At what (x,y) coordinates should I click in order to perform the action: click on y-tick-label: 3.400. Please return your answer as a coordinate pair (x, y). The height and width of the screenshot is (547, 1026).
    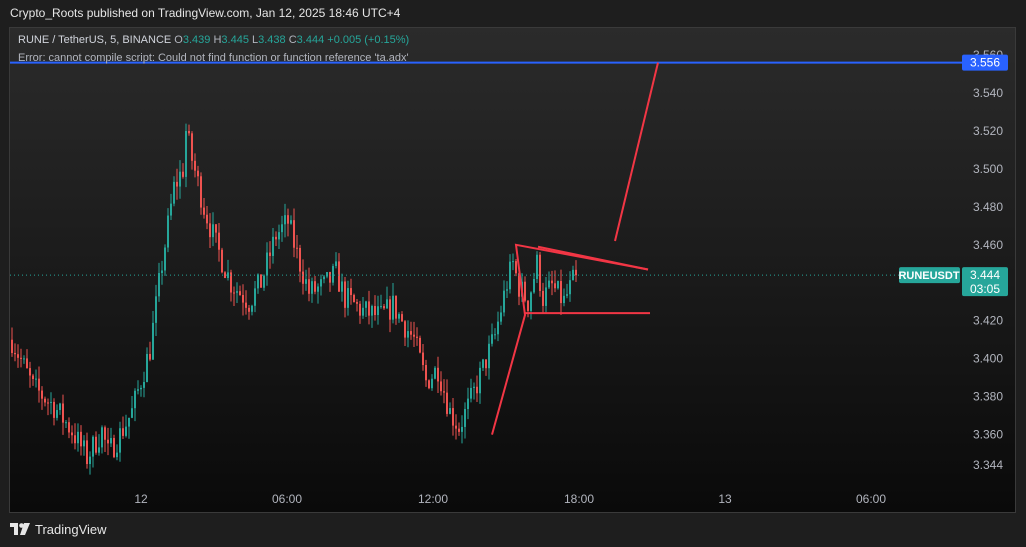
    Looking at the image, I should click on (988, 359).